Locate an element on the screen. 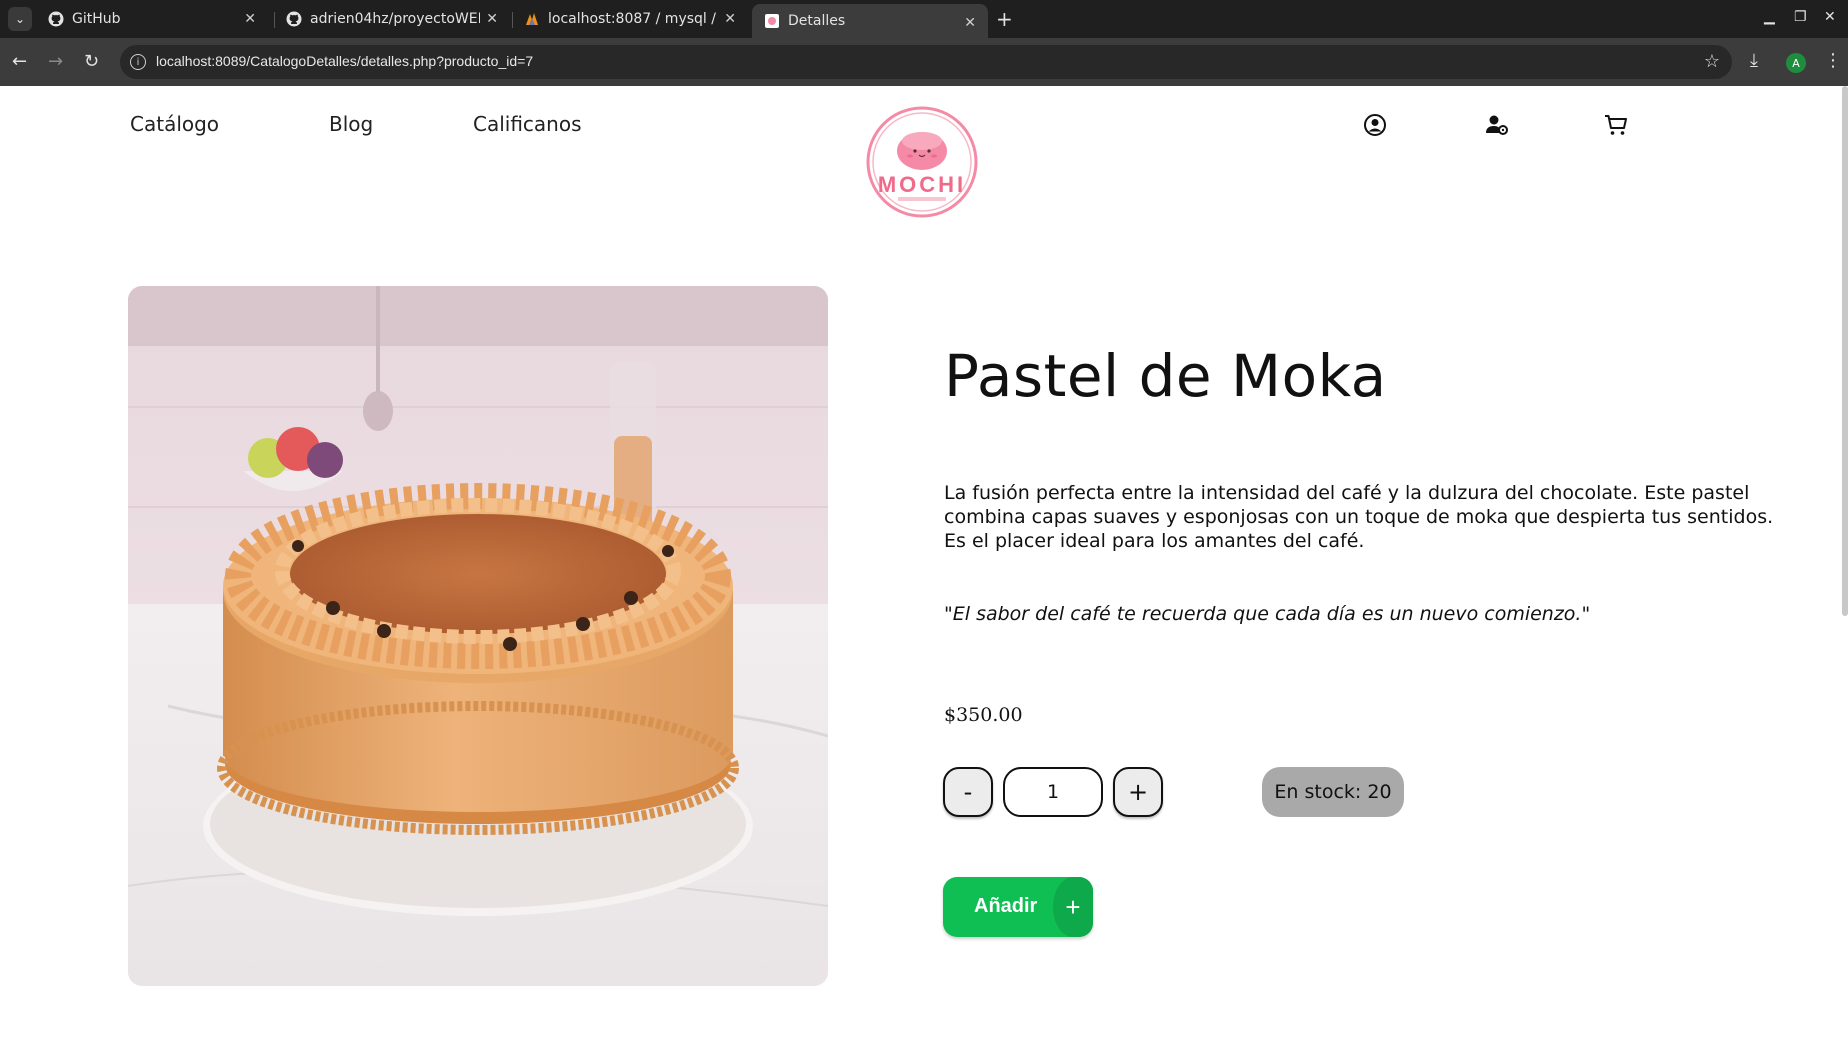  phpmyadmin-icon is located at coordinates (532, 19).